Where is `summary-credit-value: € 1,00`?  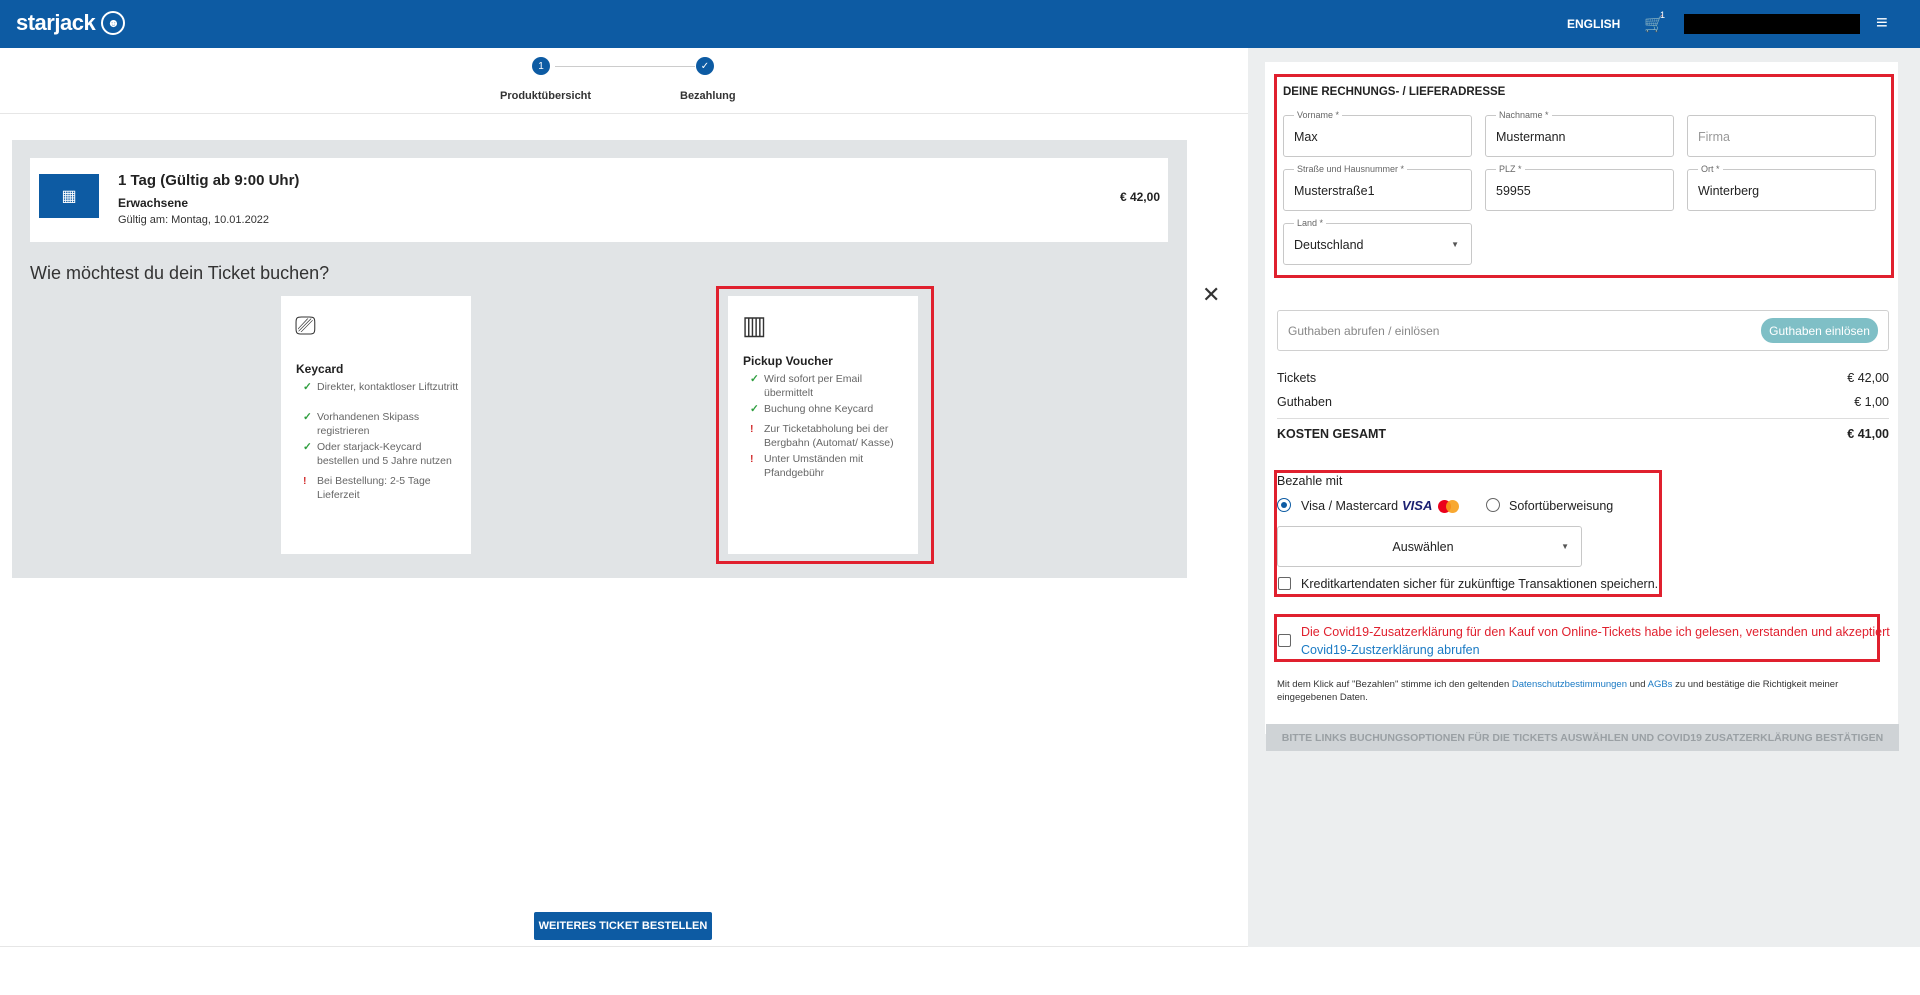 summary-credit-value: € 1,00 is located at coordinates (1871, 402).